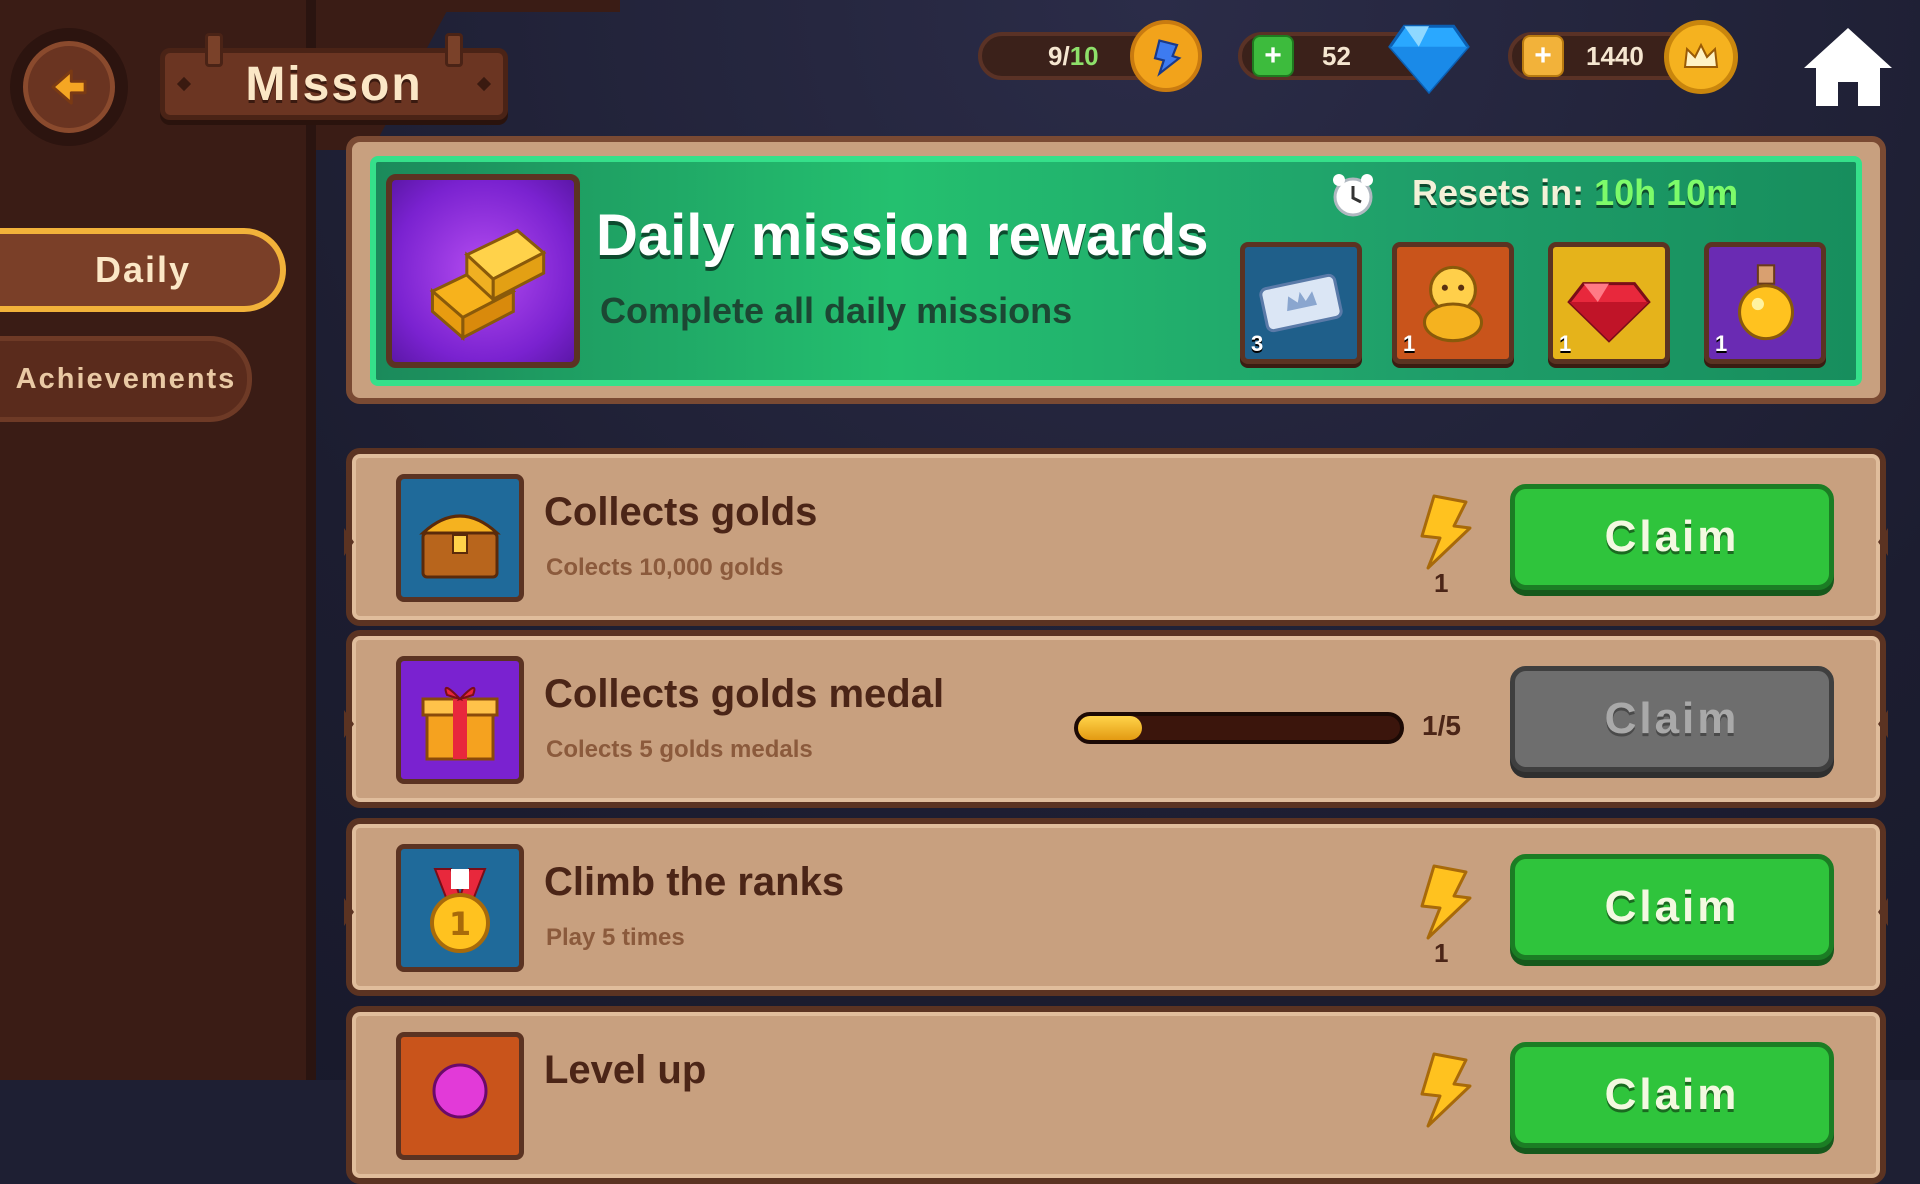 The image size is (1920, 1184). Describe the element at coordinates (1543, 56) in the screenshot. I see `add-gold-button: +` at that location.